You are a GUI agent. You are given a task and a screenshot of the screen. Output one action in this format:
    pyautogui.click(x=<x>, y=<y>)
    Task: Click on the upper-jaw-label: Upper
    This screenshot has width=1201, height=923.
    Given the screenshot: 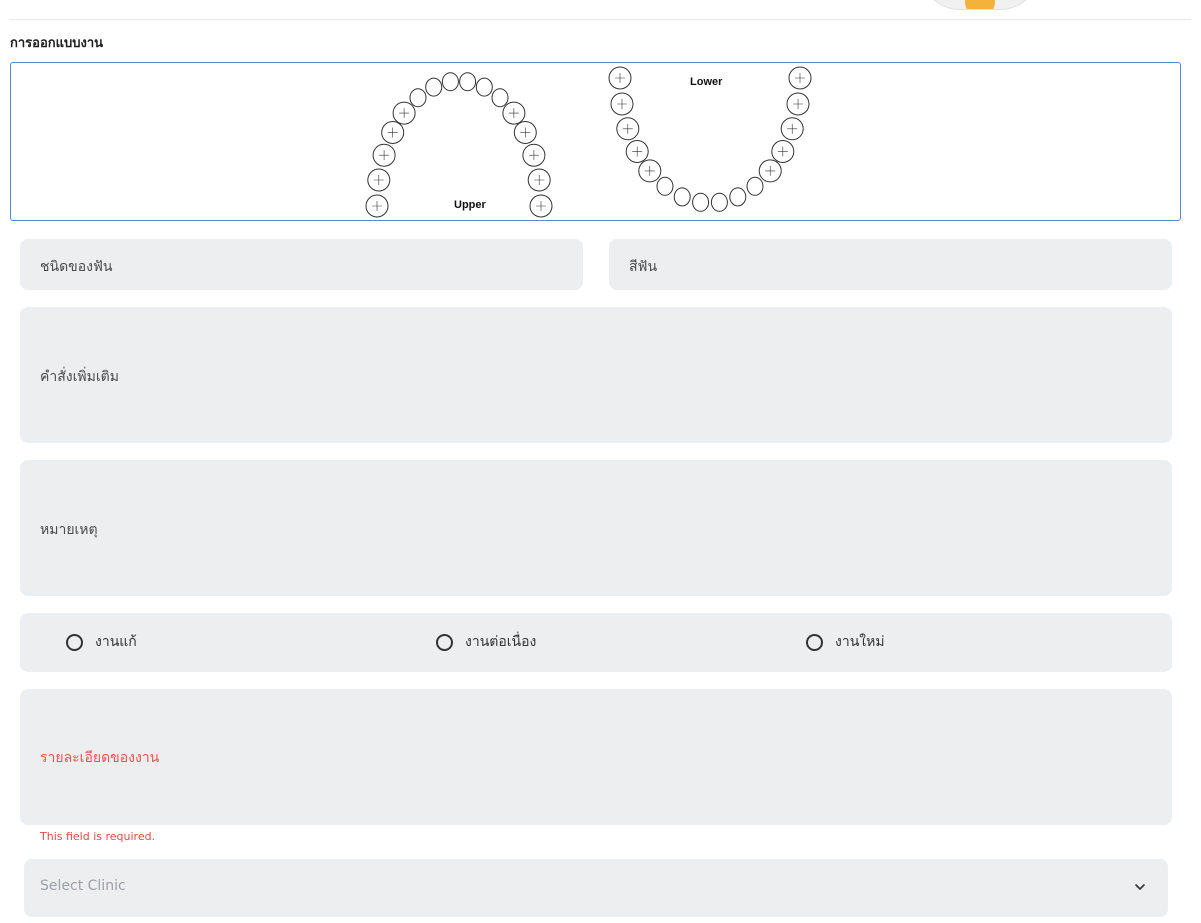 What is the action you would take?
    pyautogui.click(x=470, y=205)
    